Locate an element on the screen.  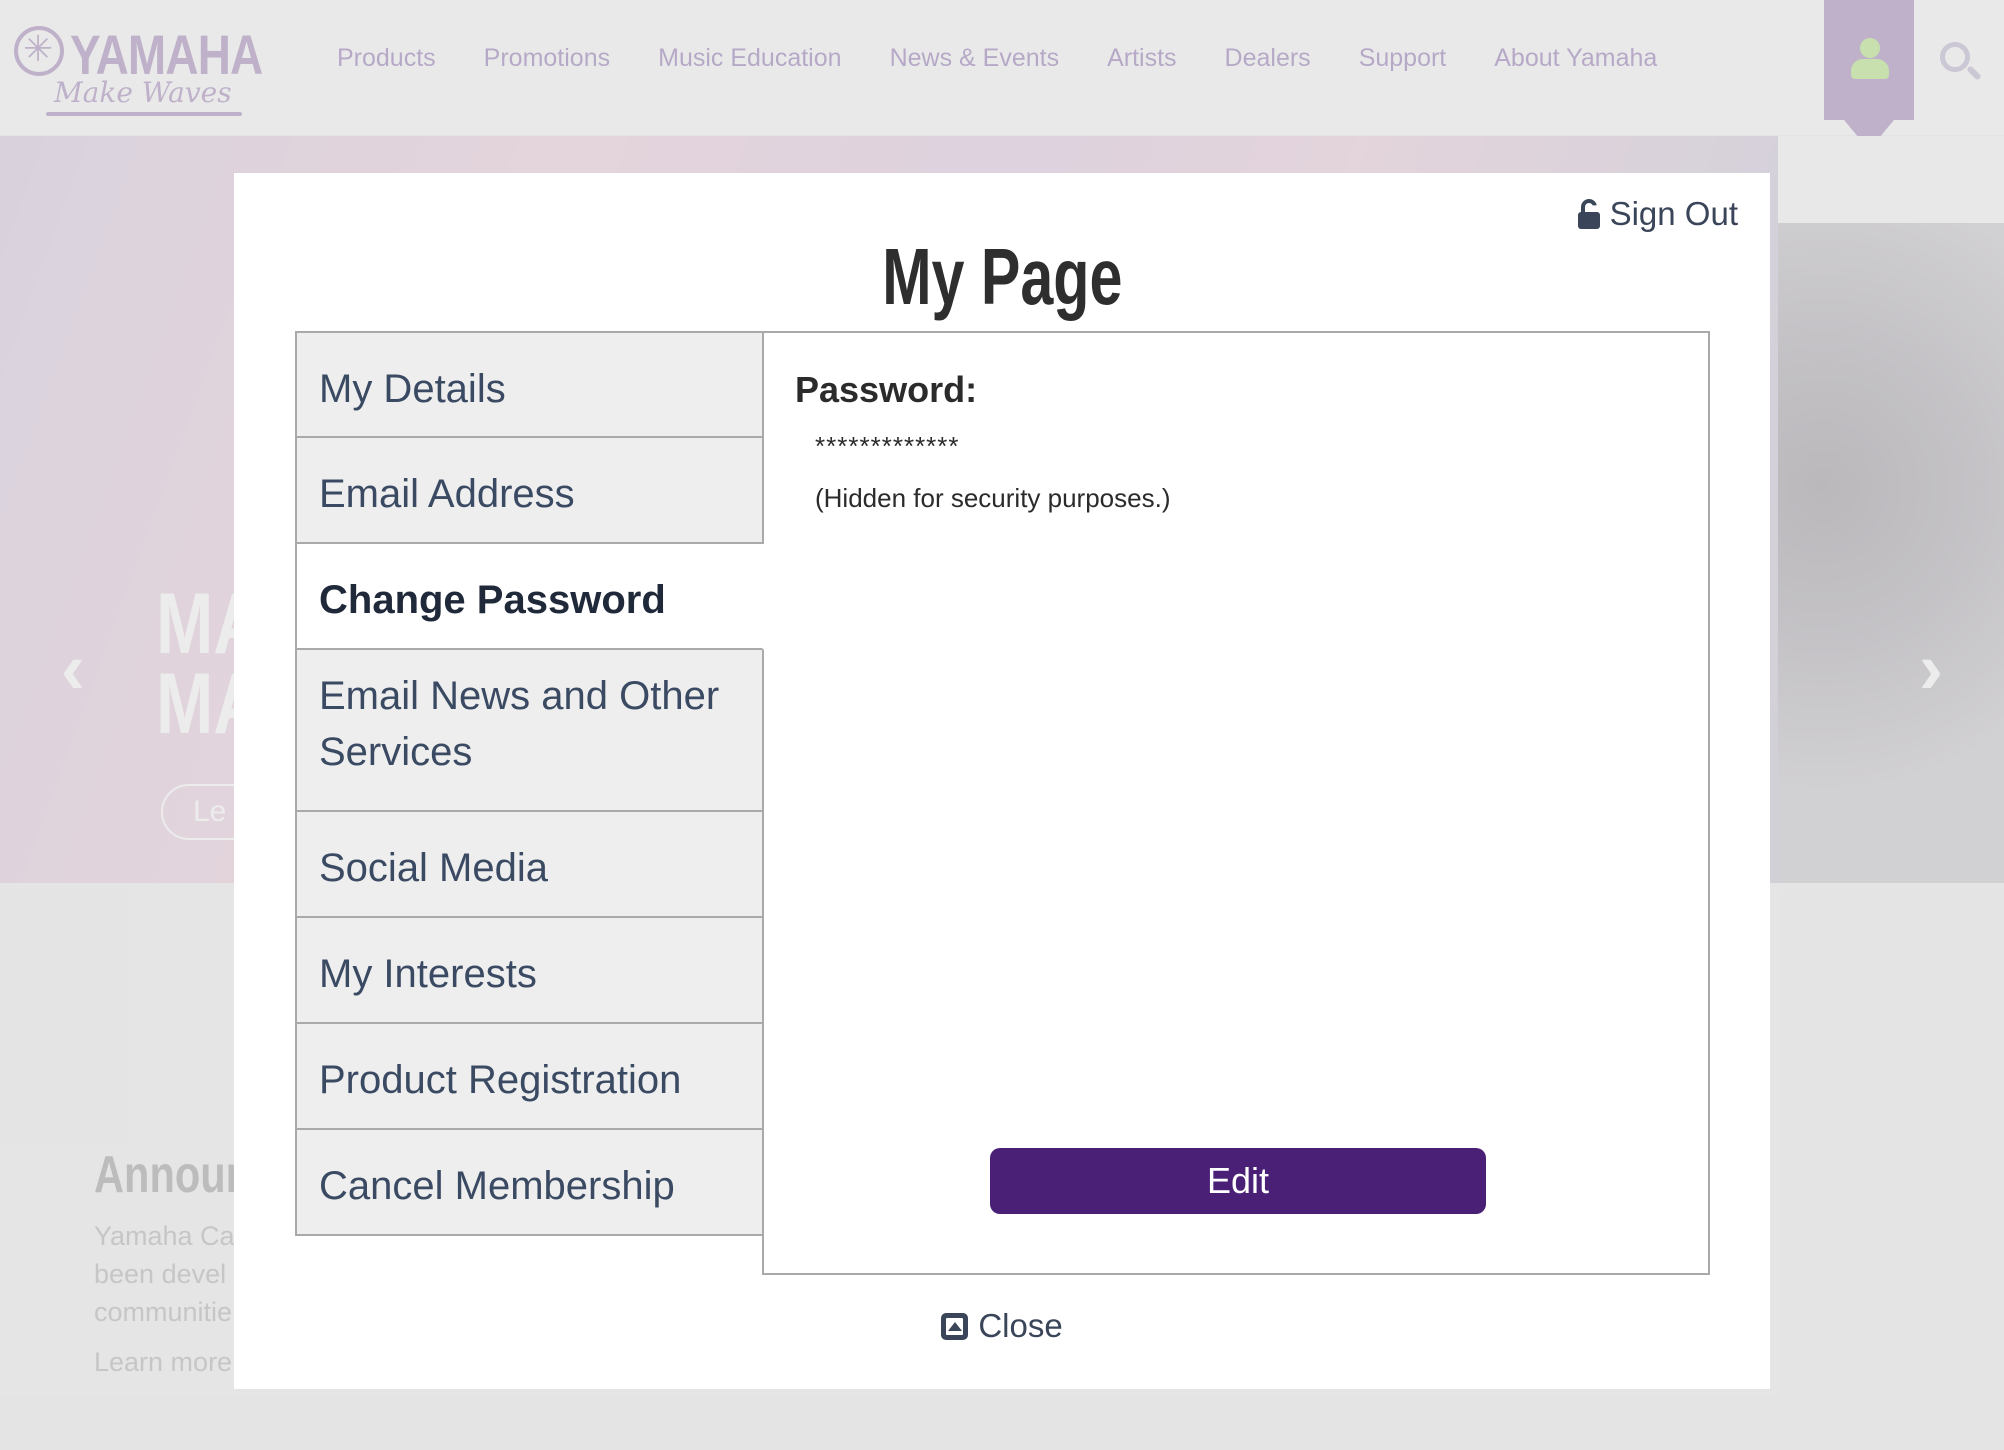
sidebar-item-product-registration: Product Registration is located at coordinates (529, 1077).